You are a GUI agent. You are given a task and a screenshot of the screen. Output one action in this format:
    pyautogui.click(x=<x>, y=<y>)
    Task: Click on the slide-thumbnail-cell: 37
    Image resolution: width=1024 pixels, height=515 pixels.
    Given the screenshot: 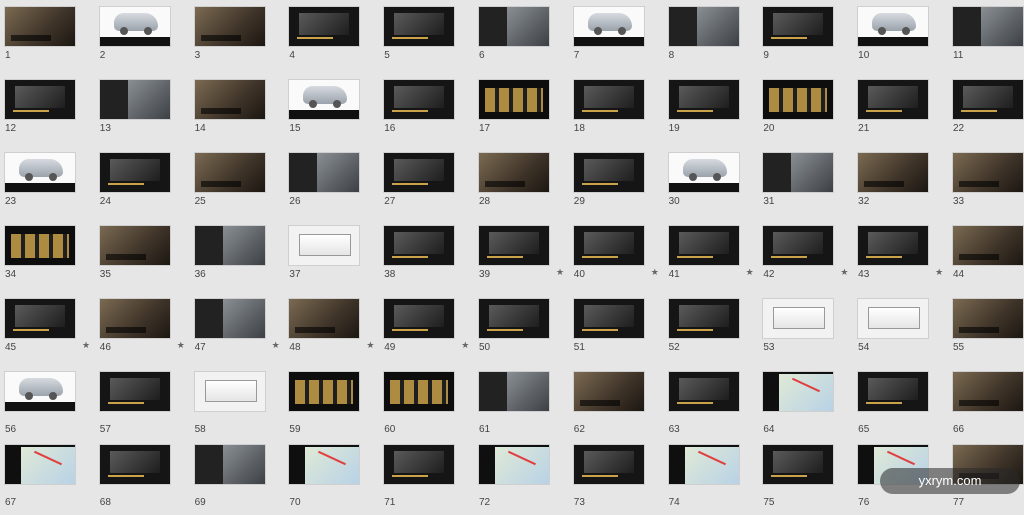 What is the action you would take?
    pyautogui.click(x=335, y=259)
    